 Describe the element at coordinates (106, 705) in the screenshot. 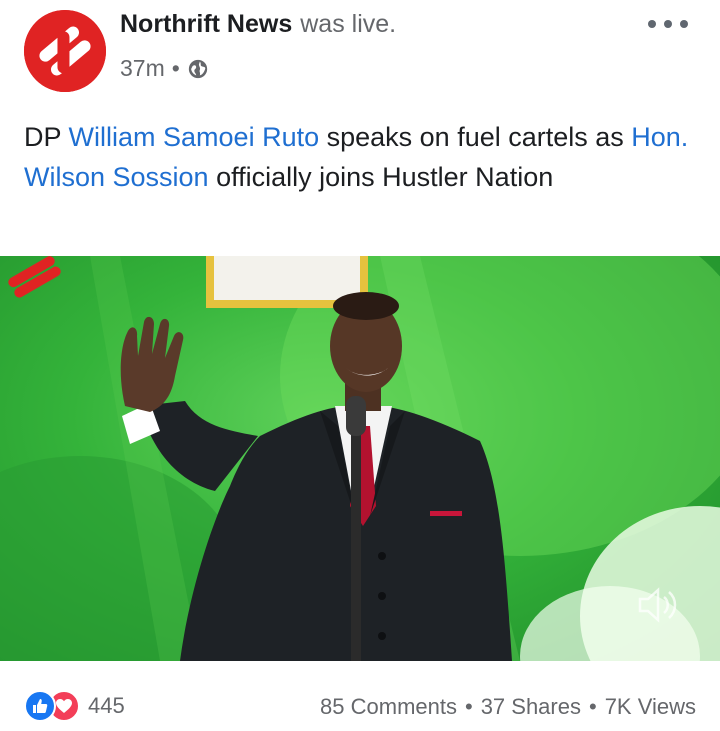

I see `reaction-count: 445` at that location.